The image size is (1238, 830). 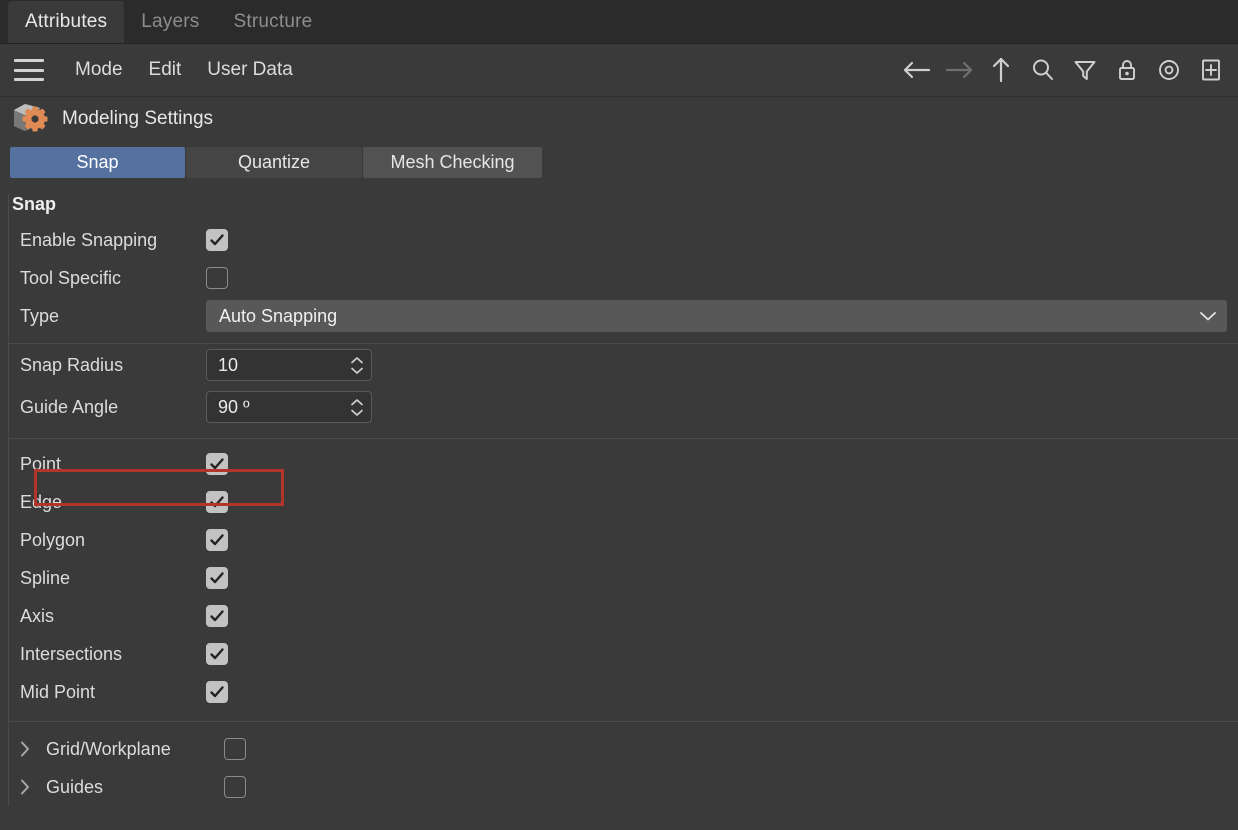 What do you see at coordinates (250, 70) in the screenshot?
I see `menu-item-user-data: User Data` at bounding box center [250, 70].